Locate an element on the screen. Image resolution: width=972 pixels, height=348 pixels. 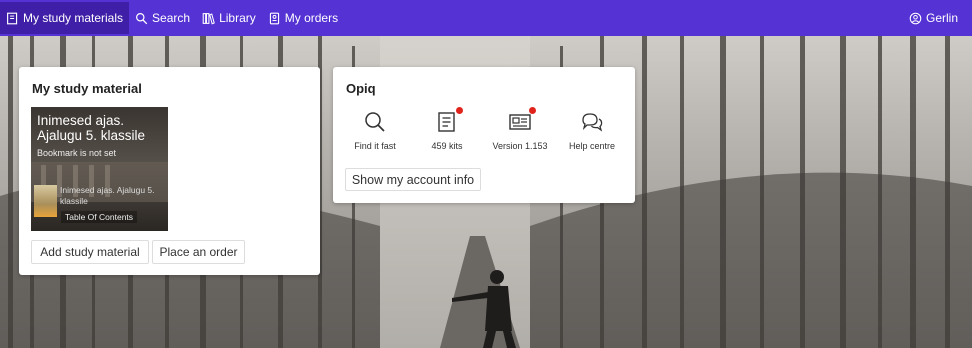
kits-icon is located at coordinates (446, 122).